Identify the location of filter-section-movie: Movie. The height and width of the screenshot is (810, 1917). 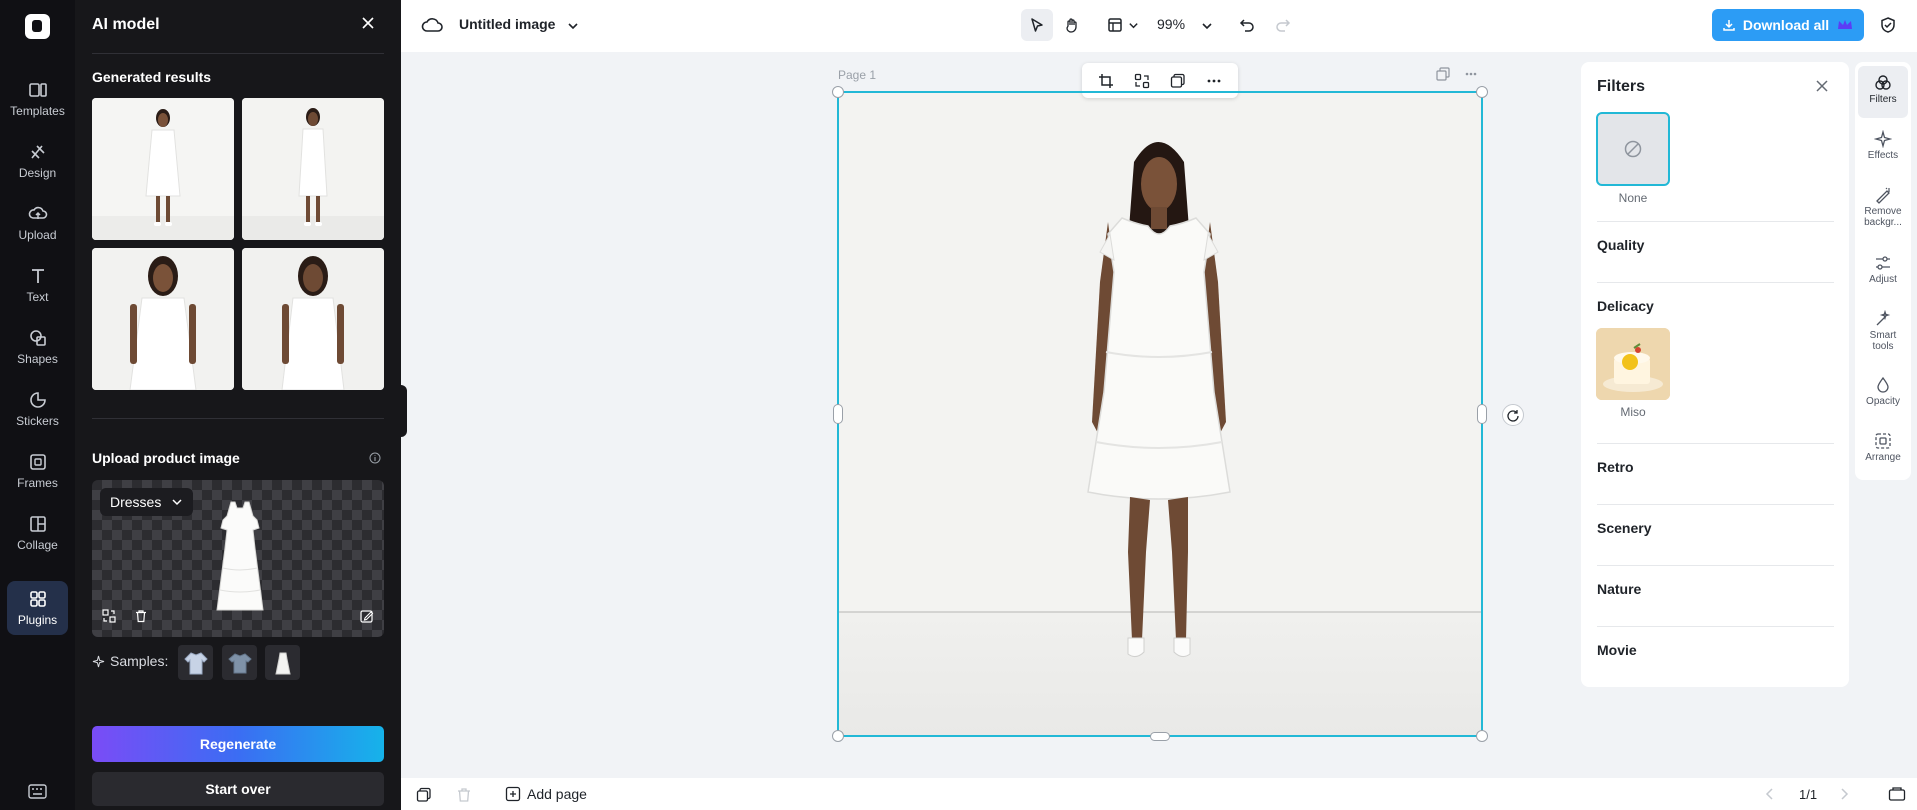
(1617, 650).